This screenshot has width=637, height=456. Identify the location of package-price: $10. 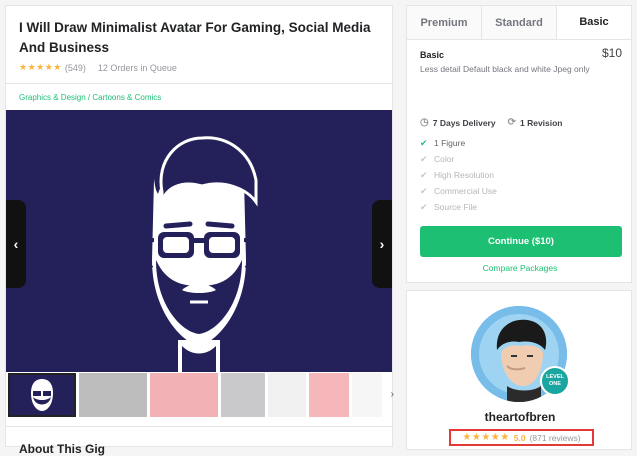
(611, 53).